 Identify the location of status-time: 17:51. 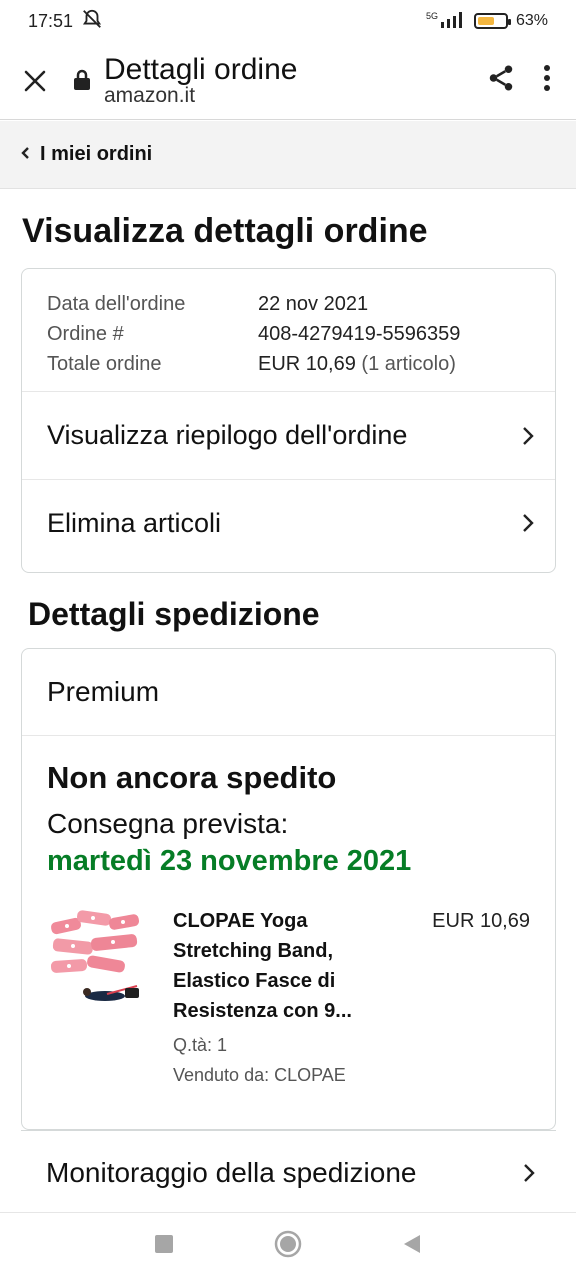
(51, 20).